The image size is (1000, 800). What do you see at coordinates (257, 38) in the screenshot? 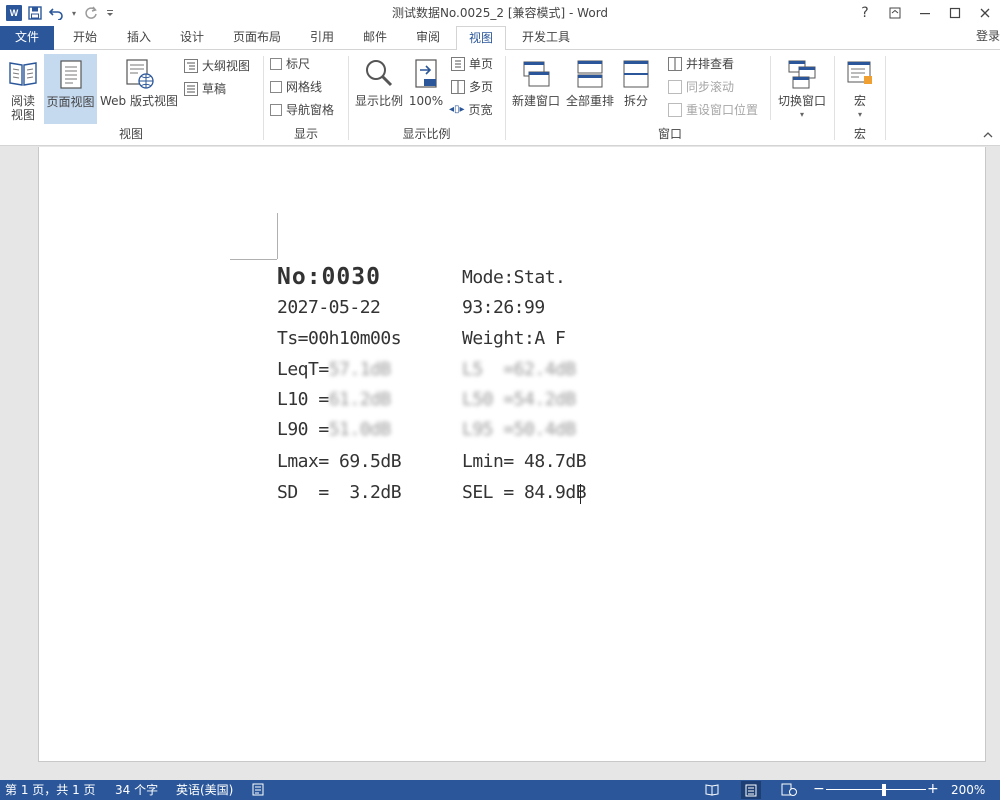
I see `tab-page-layout: 页面布局` at bounding box center [257, 38].